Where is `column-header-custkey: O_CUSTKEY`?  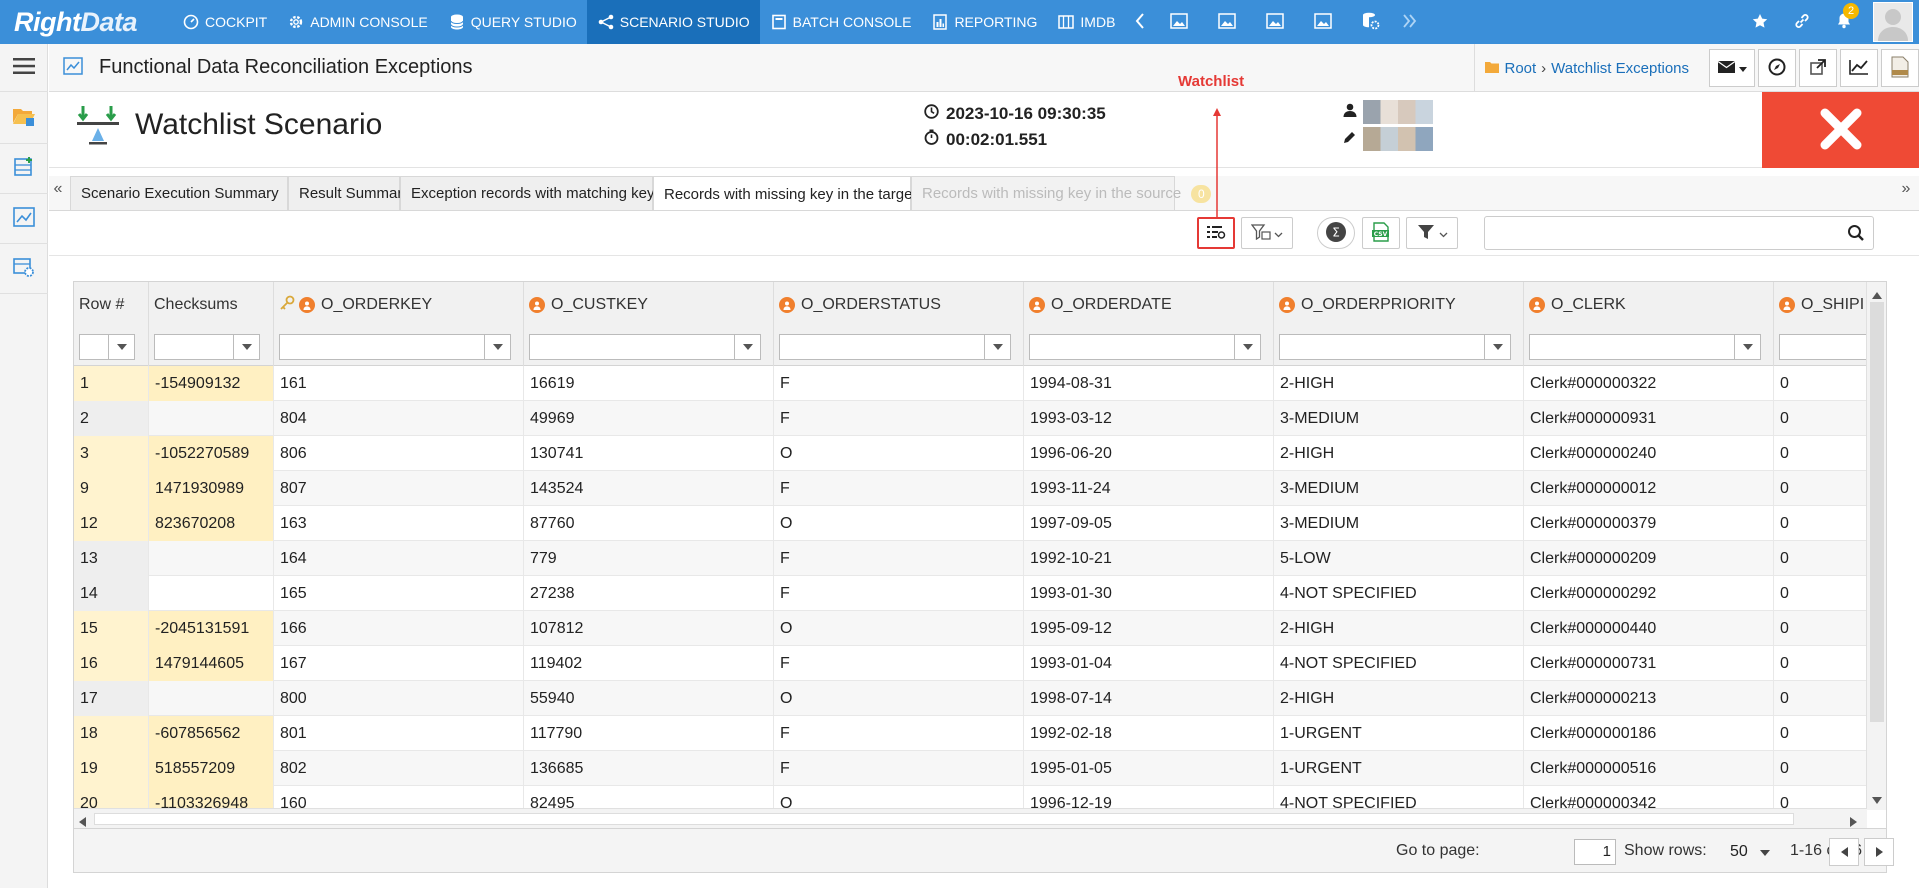 column-header-custkey: O_CUSTKEY is located at coordinates (649, 305).